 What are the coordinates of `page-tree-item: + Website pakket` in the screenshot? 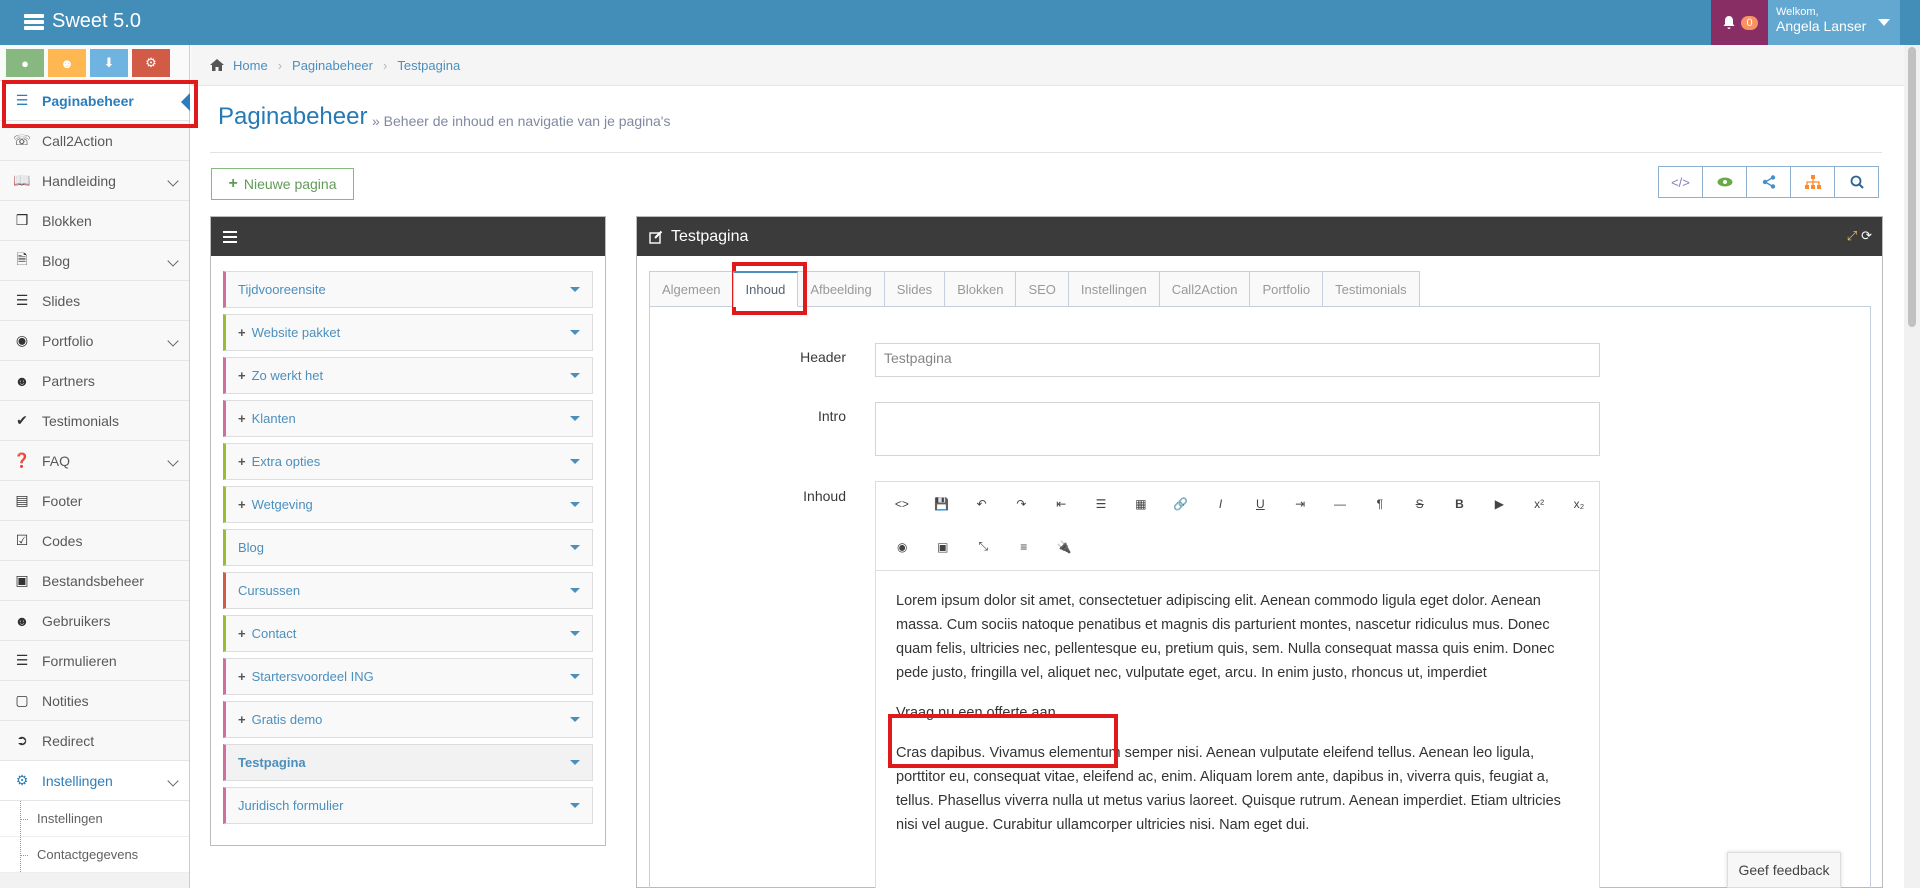 It's located at (408, 332).